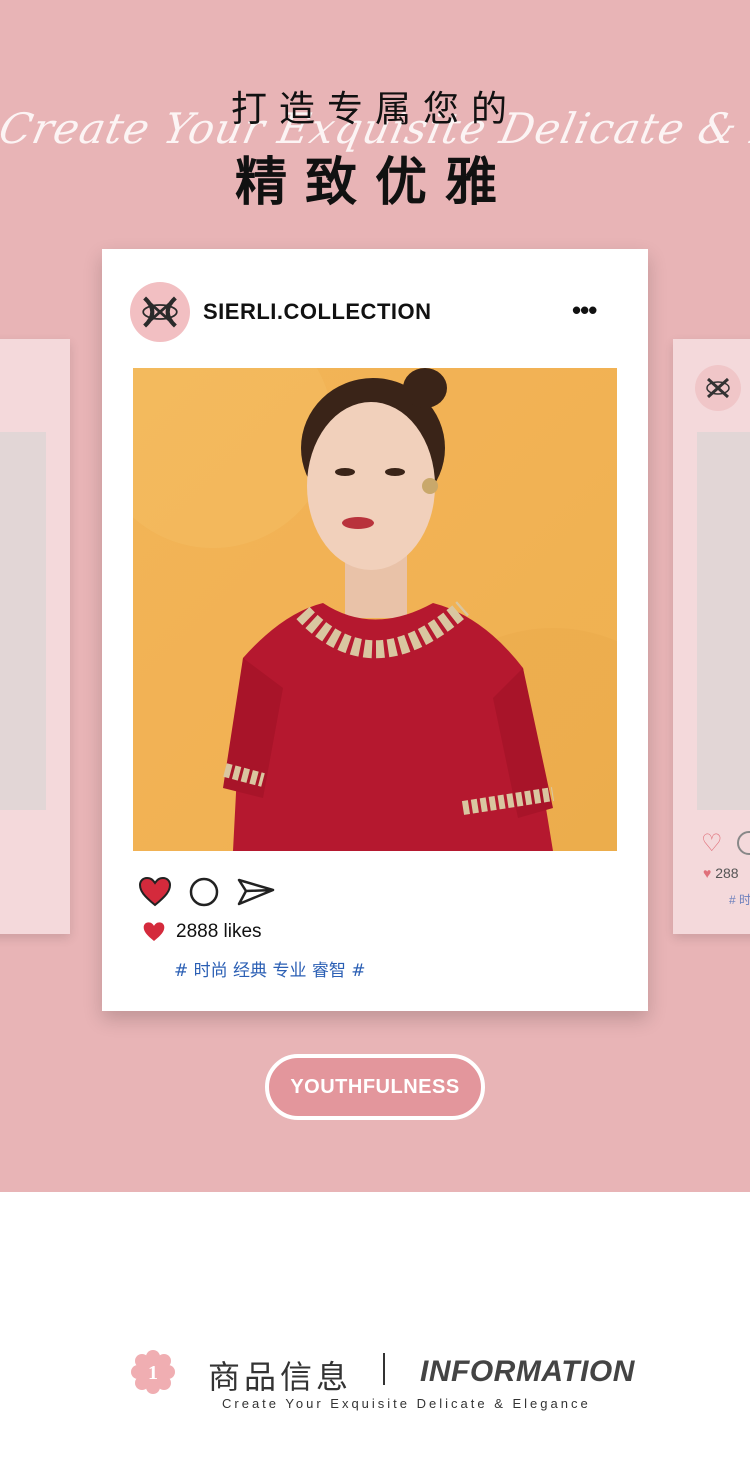 The image size is (750, 1461). I want to click on side-post-card-right: ♡ ♥ 288 # 时, so click(711, 636).